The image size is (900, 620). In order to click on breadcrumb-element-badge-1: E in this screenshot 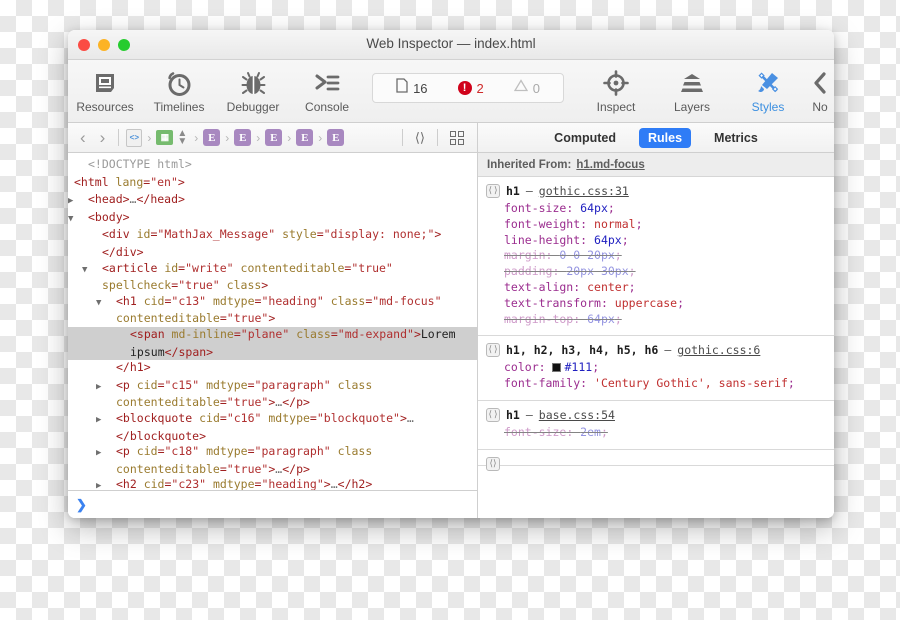, I will do `click(212, 137)`.